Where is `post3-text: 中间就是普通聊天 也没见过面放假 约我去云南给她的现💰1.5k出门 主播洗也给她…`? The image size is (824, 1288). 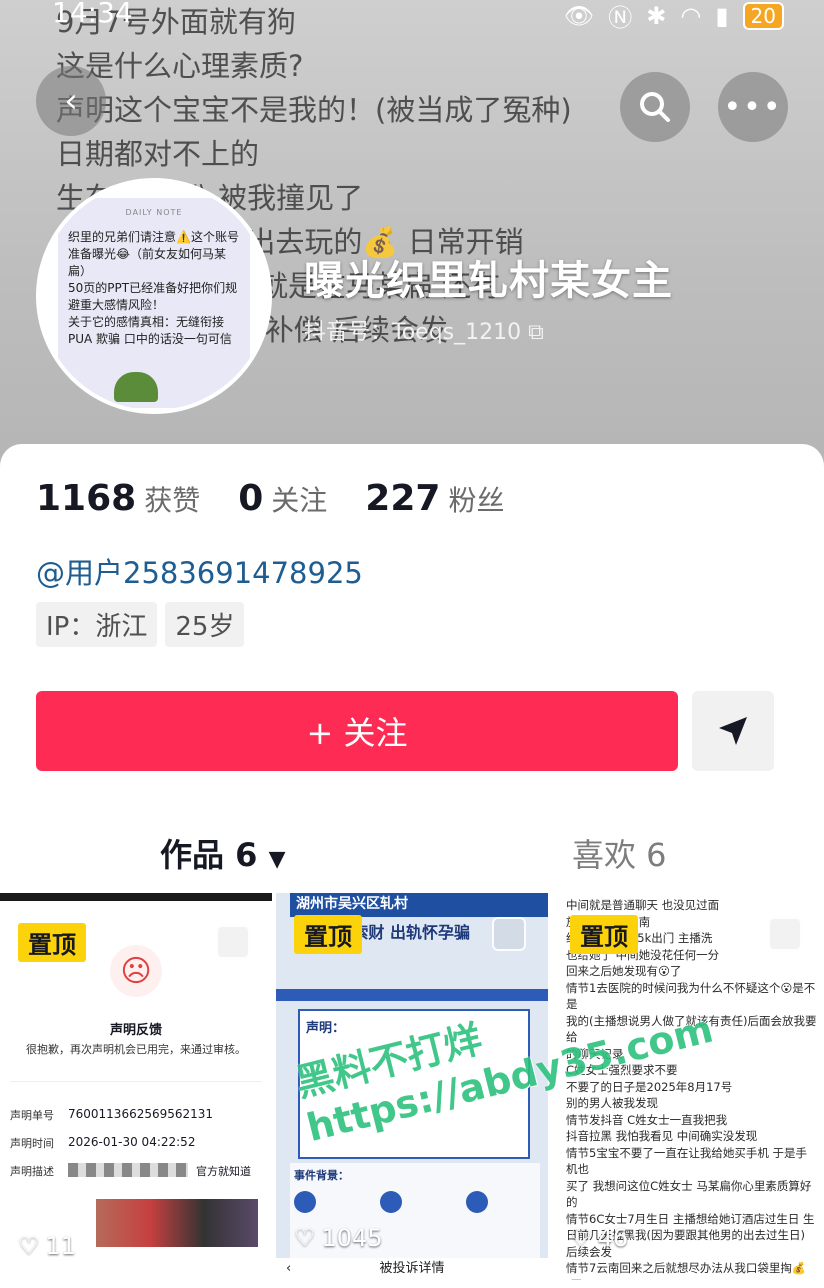
post3-text: 中间就是普通聊天 也没见过面放假 约我去云南给她的现💰1.5k出门 主播洗也给她… is located at coordinates (692, 1088).